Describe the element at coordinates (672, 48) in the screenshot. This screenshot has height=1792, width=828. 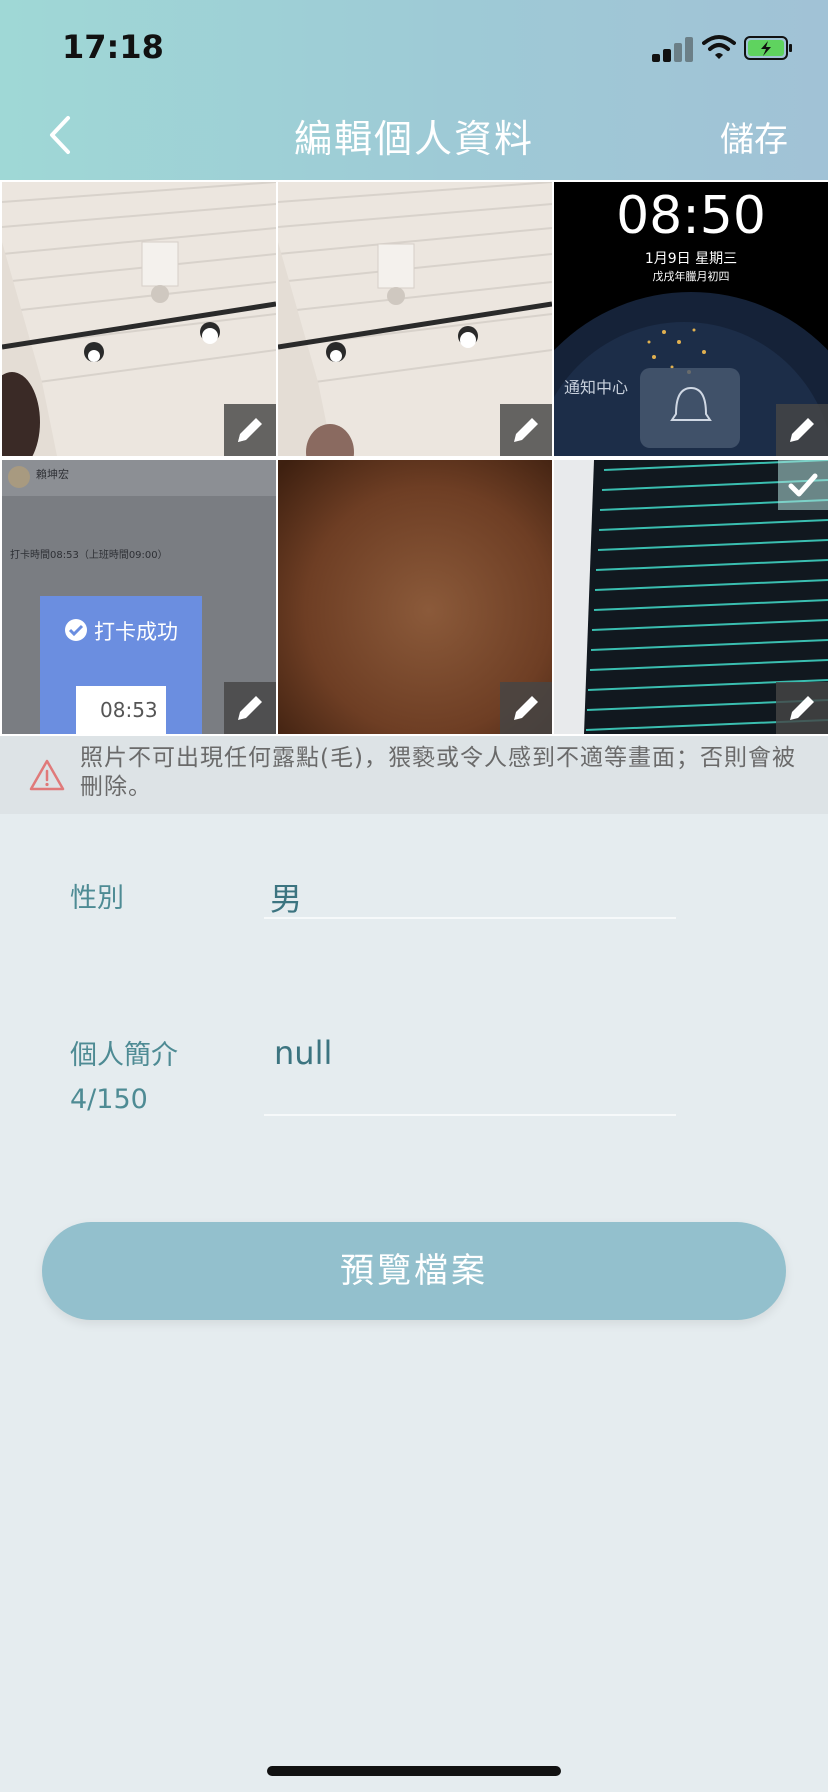
I see `cellular-signal-icon` at that location.